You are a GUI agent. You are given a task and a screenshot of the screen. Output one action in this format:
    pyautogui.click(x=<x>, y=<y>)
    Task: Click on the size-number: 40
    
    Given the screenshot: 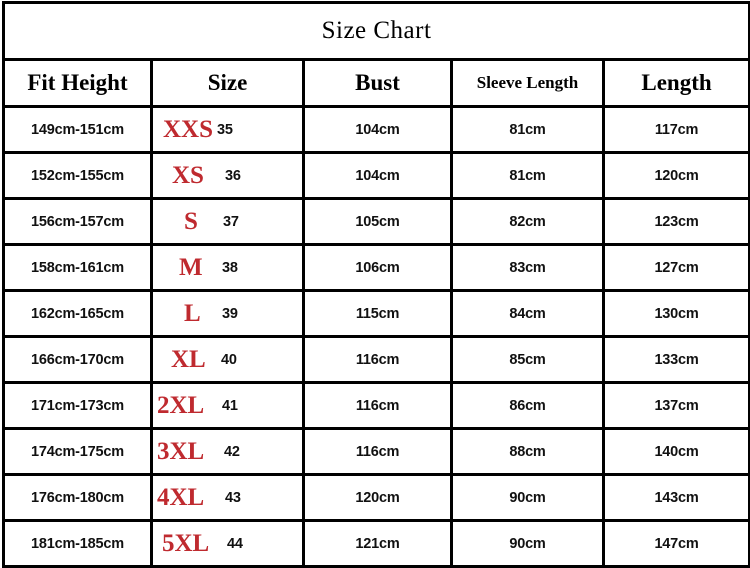 What is the action you would take?
    pyautogui.click(x=229, y=359)
    